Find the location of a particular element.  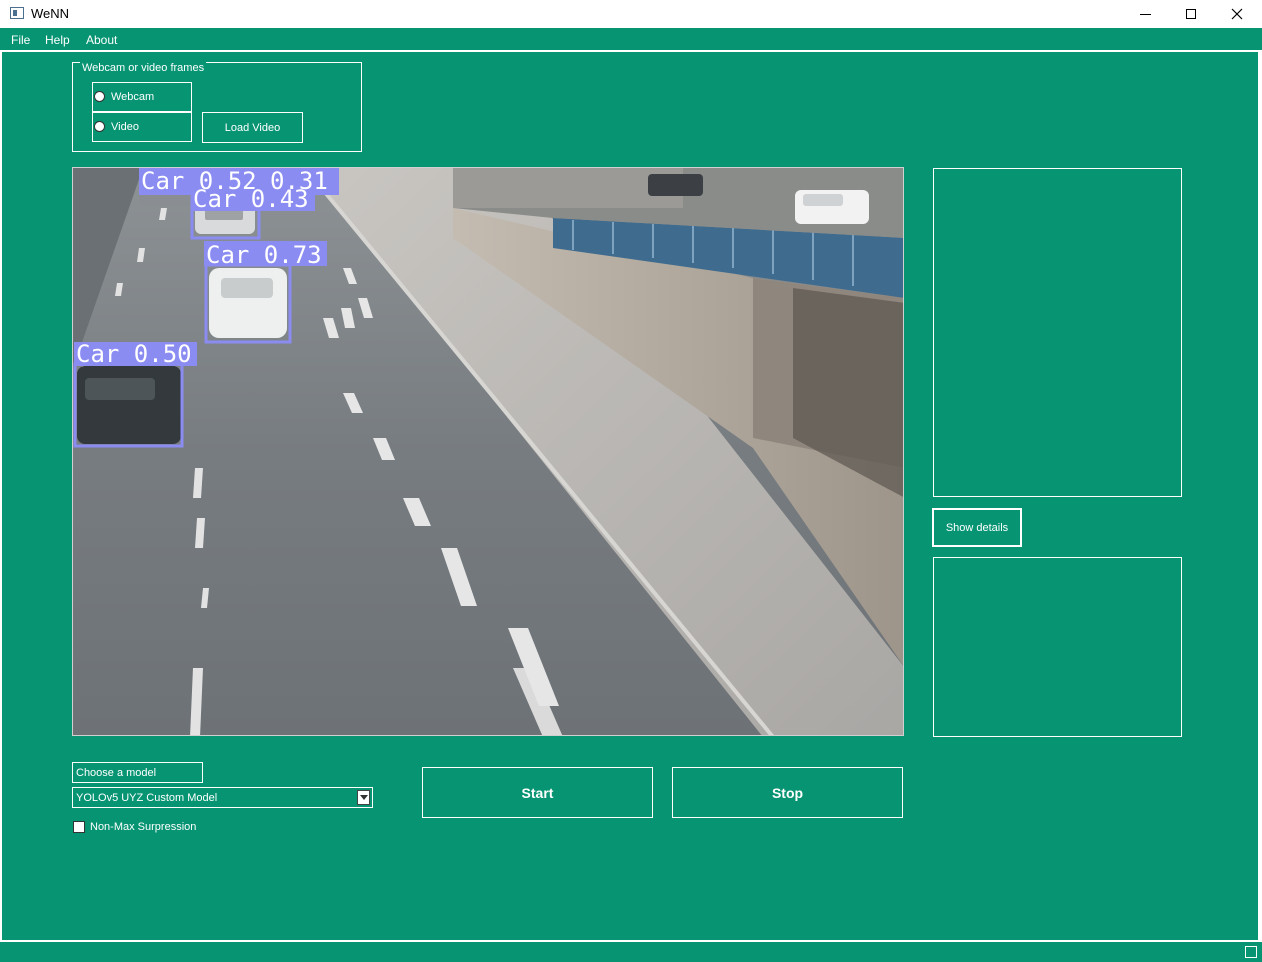

minimize-icon is located at coordinates (1145, 14).